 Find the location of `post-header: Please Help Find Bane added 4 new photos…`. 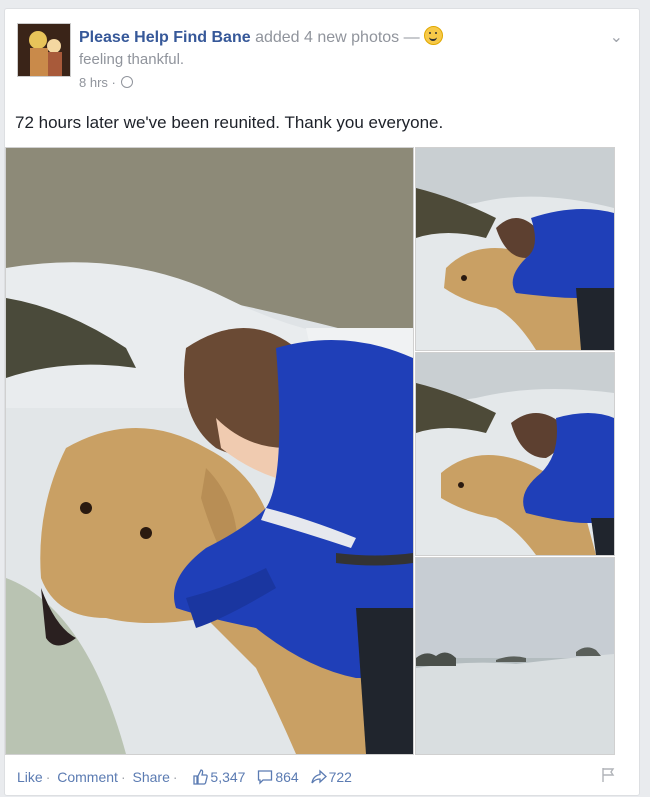

post-header: Please Help Find Bane added 4 new photos… is located at coordinates (261, 36).